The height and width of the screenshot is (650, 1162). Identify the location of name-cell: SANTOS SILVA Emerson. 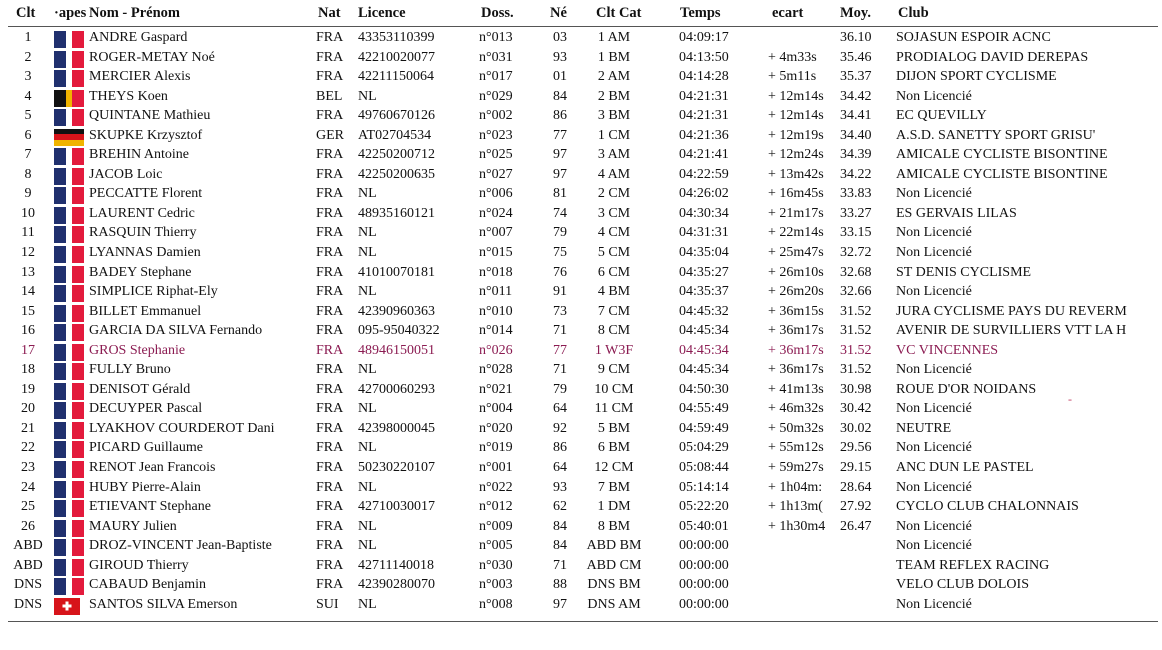
(163, 604).